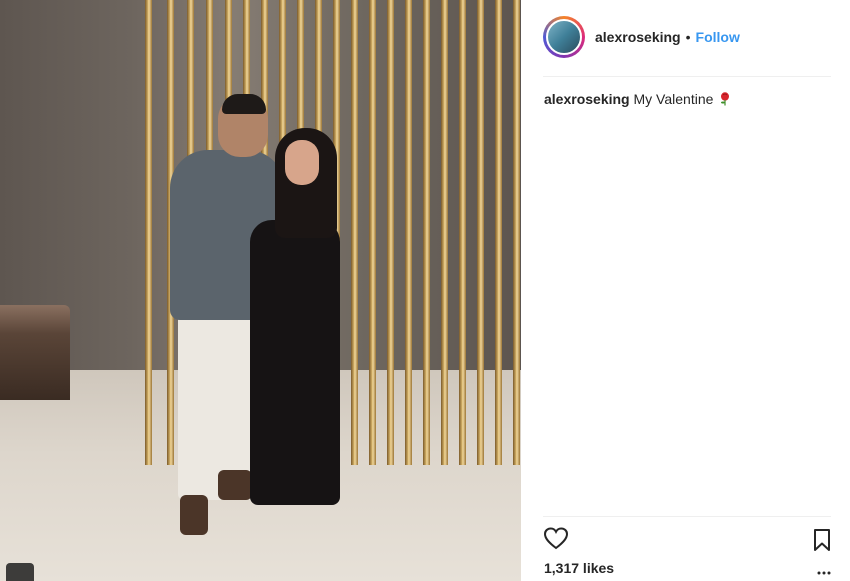 The width and height of the screenshot is (850, 581). I want to click on actions-divider, so click(687, 516).